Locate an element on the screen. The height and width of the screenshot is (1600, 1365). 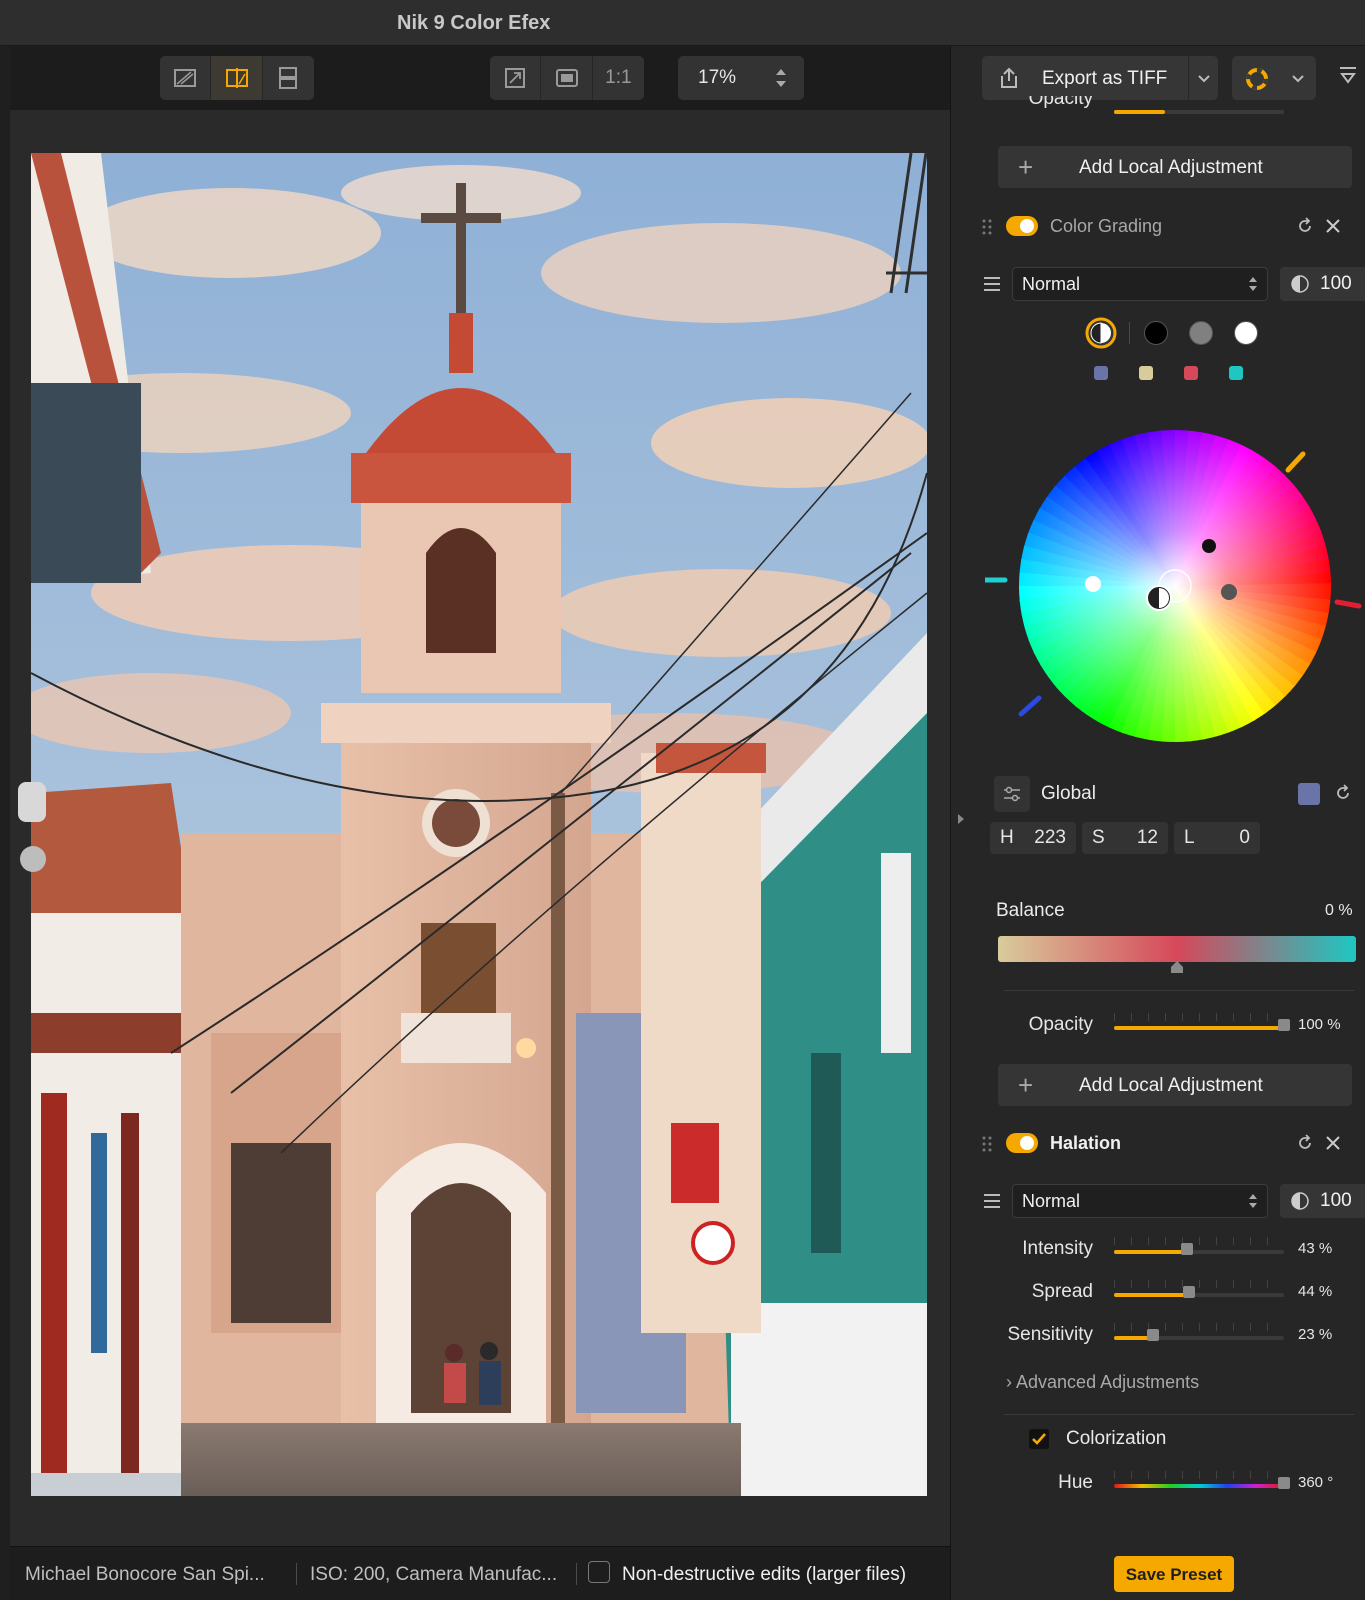
fit-screen-button is located at coordinates (516, 78).